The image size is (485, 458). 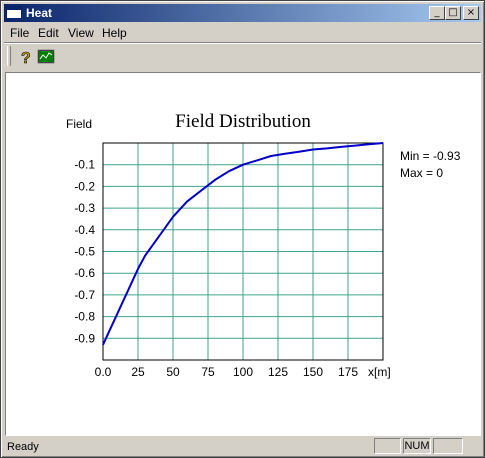 I want to click on max-annotation: Max = 0, so click(x=421, y=173).